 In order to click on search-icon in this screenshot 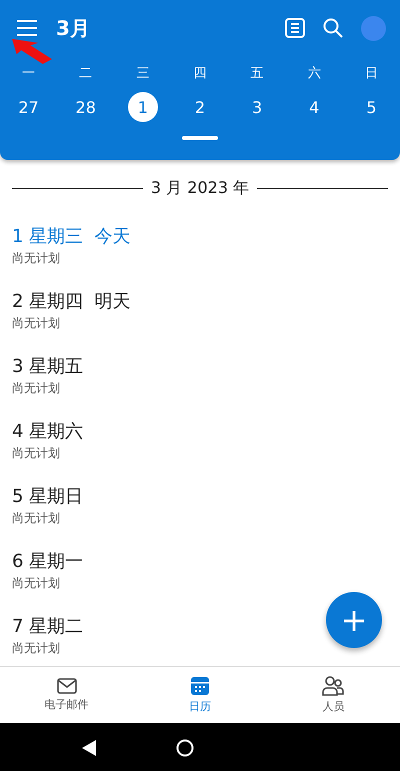, I will do `click(333, 28)`.